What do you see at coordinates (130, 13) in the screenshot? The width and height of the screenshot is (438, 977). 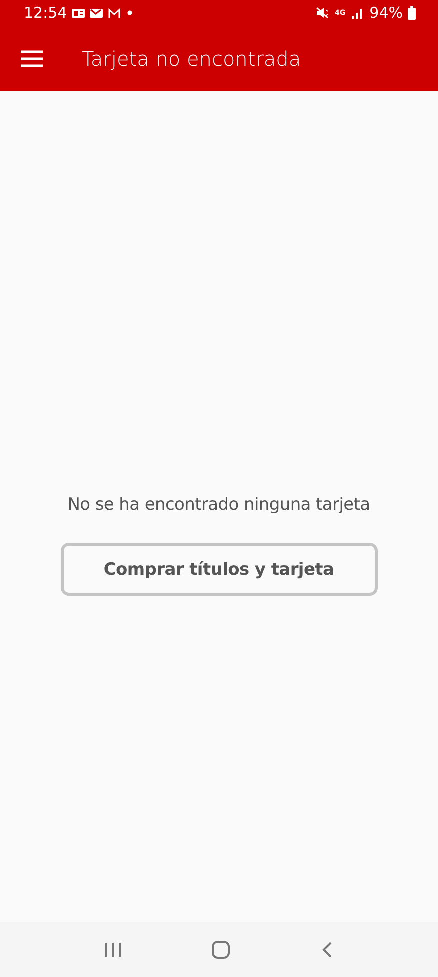 I see `dot-icon` at bounding box center [130, 13].